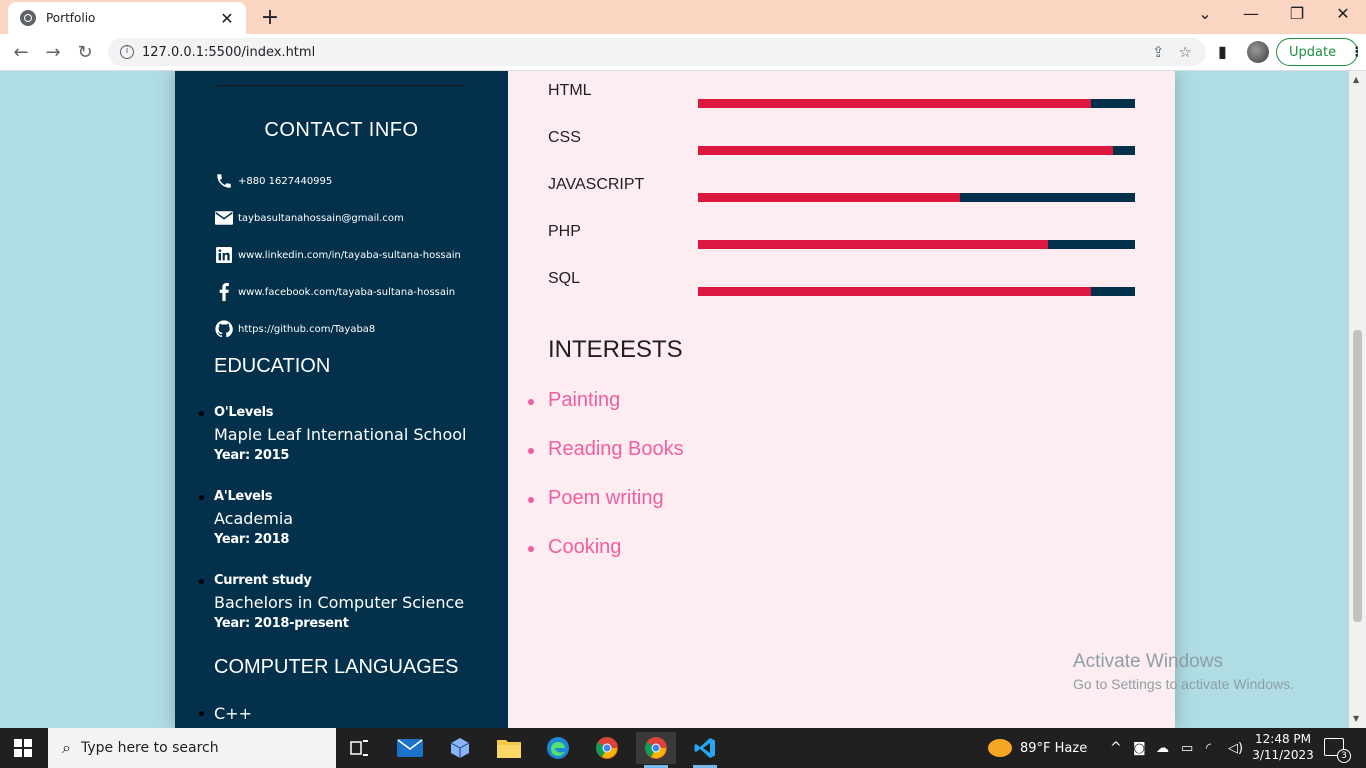 Image resolution: width=1366 pixels, height=768 pixels. I want to click on skill-name: HTML, so click(570, 90).